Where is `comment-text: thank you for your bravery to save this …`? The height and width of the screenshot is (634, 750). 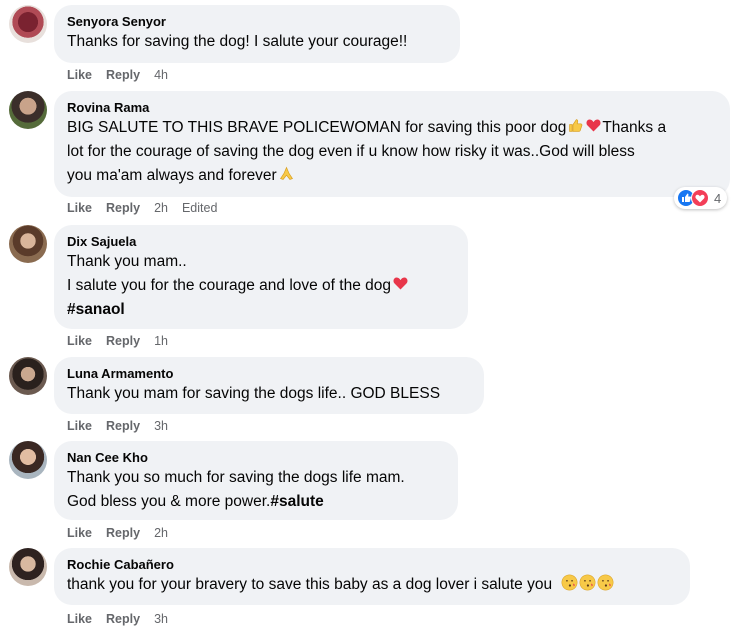
comment-text: thank you for your bravery to save this … is located at coordinates (372, 585).